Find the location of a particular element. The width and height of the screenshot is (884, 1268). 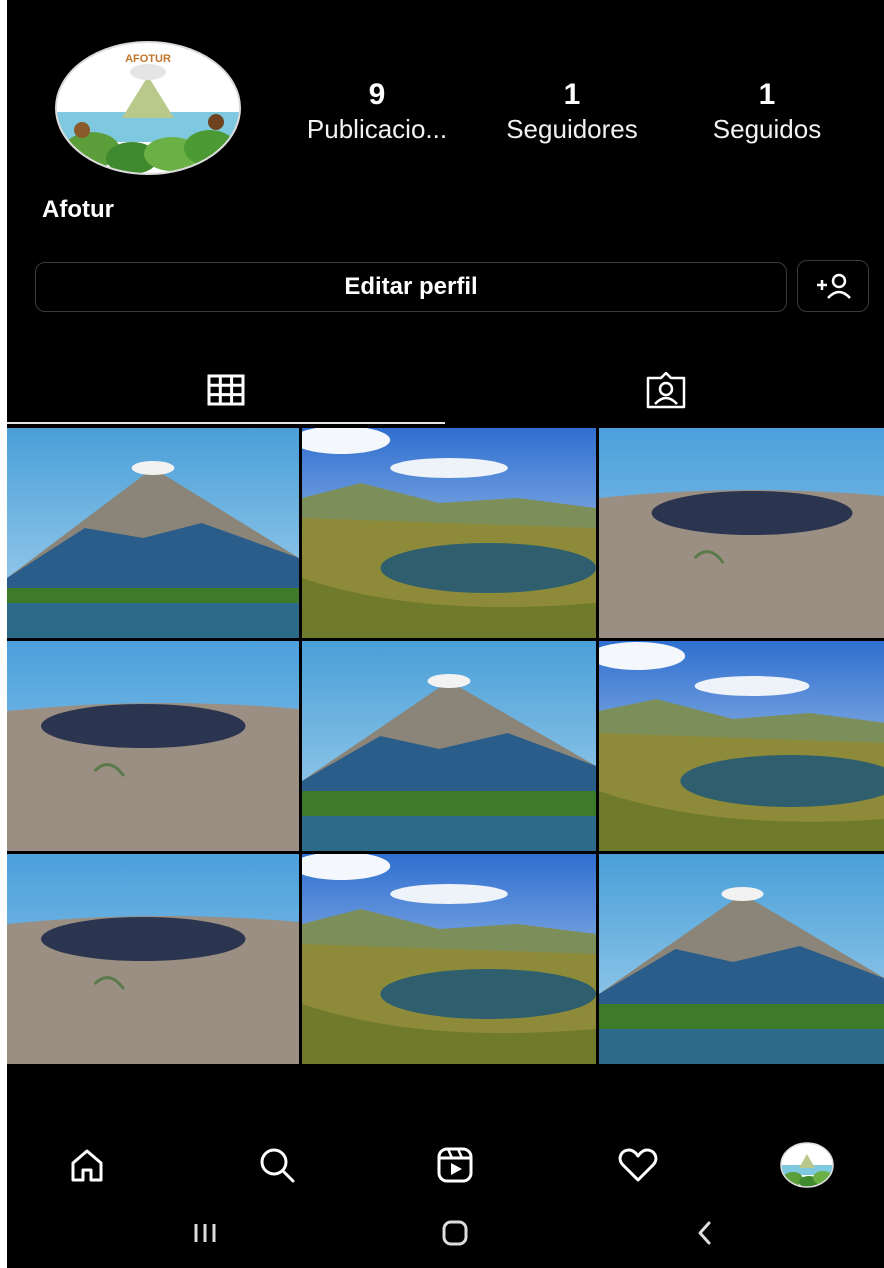

grid-icon is located at coordinates (226, 390).